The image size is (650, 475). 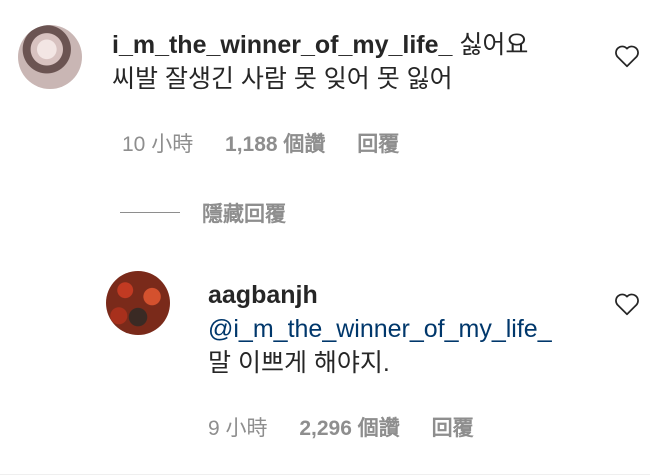 What do you see at coordinates (263, 295) in the screenshot?
I see `comment-username: aagbanjh` at bounding box center [263, 295].